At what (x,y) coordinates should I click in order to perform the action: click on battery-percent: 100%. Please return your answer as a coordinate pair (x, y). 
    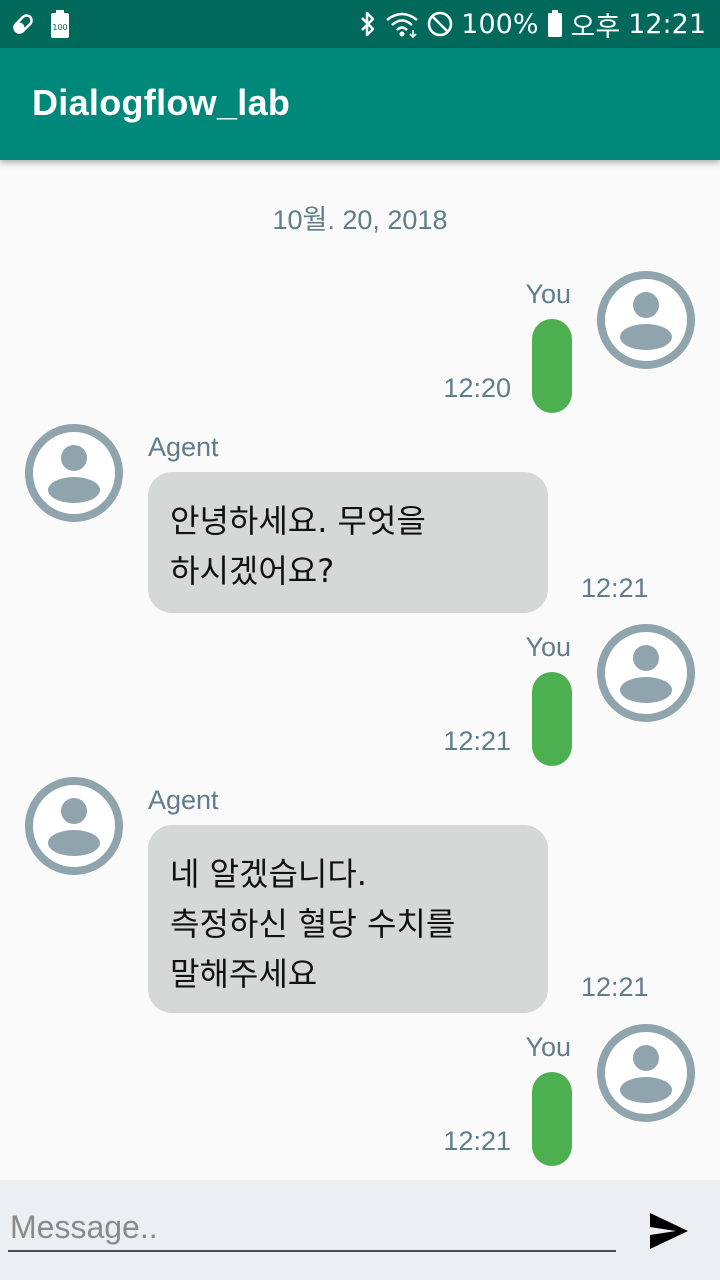
    Looking at the image, I should click on (500, 24).